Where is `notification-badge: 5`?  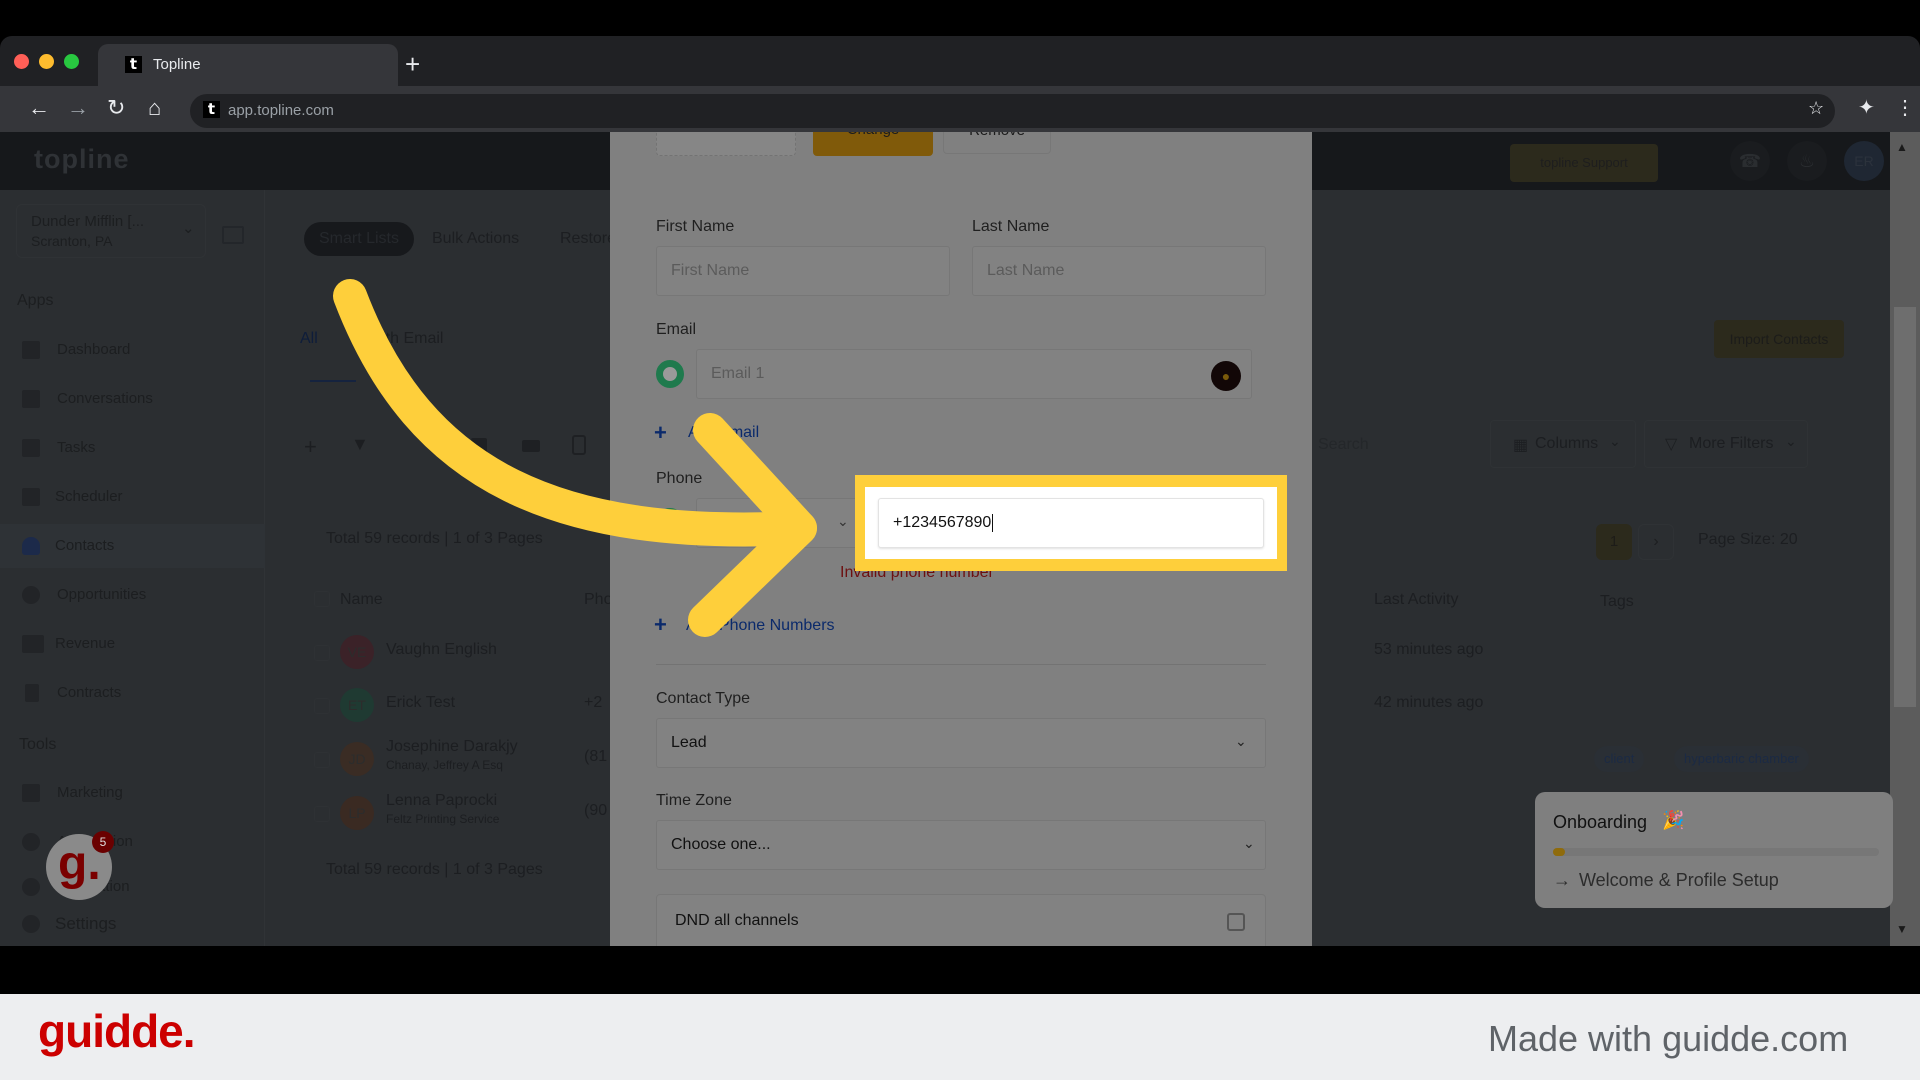
notification-badge: 5 is located at coordinates (103, 842).